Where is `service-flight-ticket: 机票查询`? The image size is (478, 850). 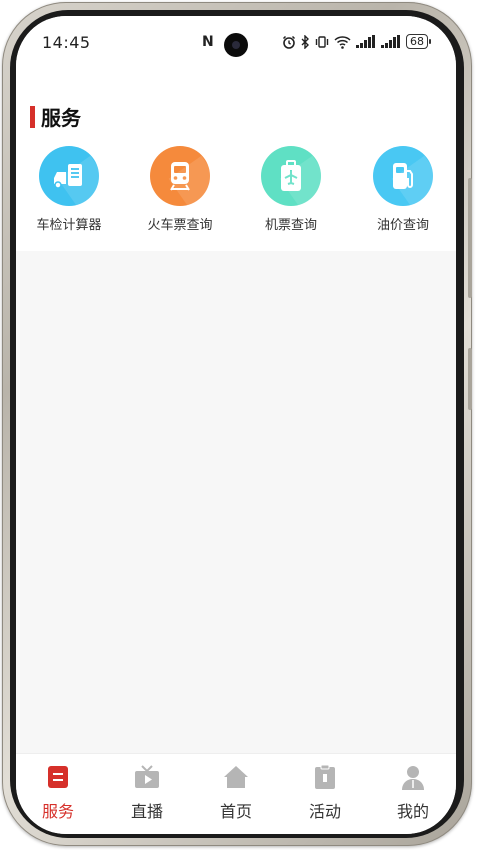
service-flight-ticket: 机票查询 is located at coordinates (291, 189).